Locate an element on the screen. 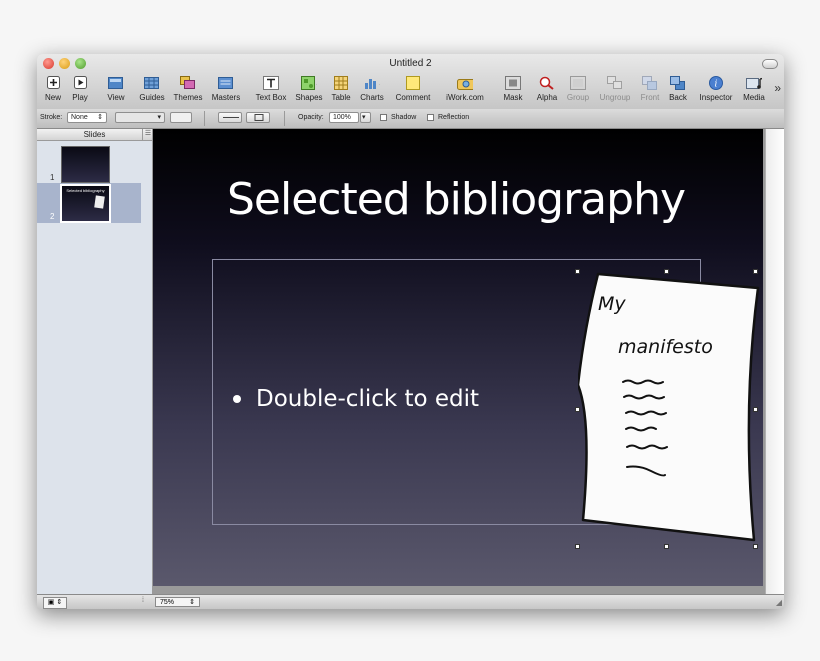 This screenshot has width=820, height=661. ungroup-icon is located at coordinates (615, 82).